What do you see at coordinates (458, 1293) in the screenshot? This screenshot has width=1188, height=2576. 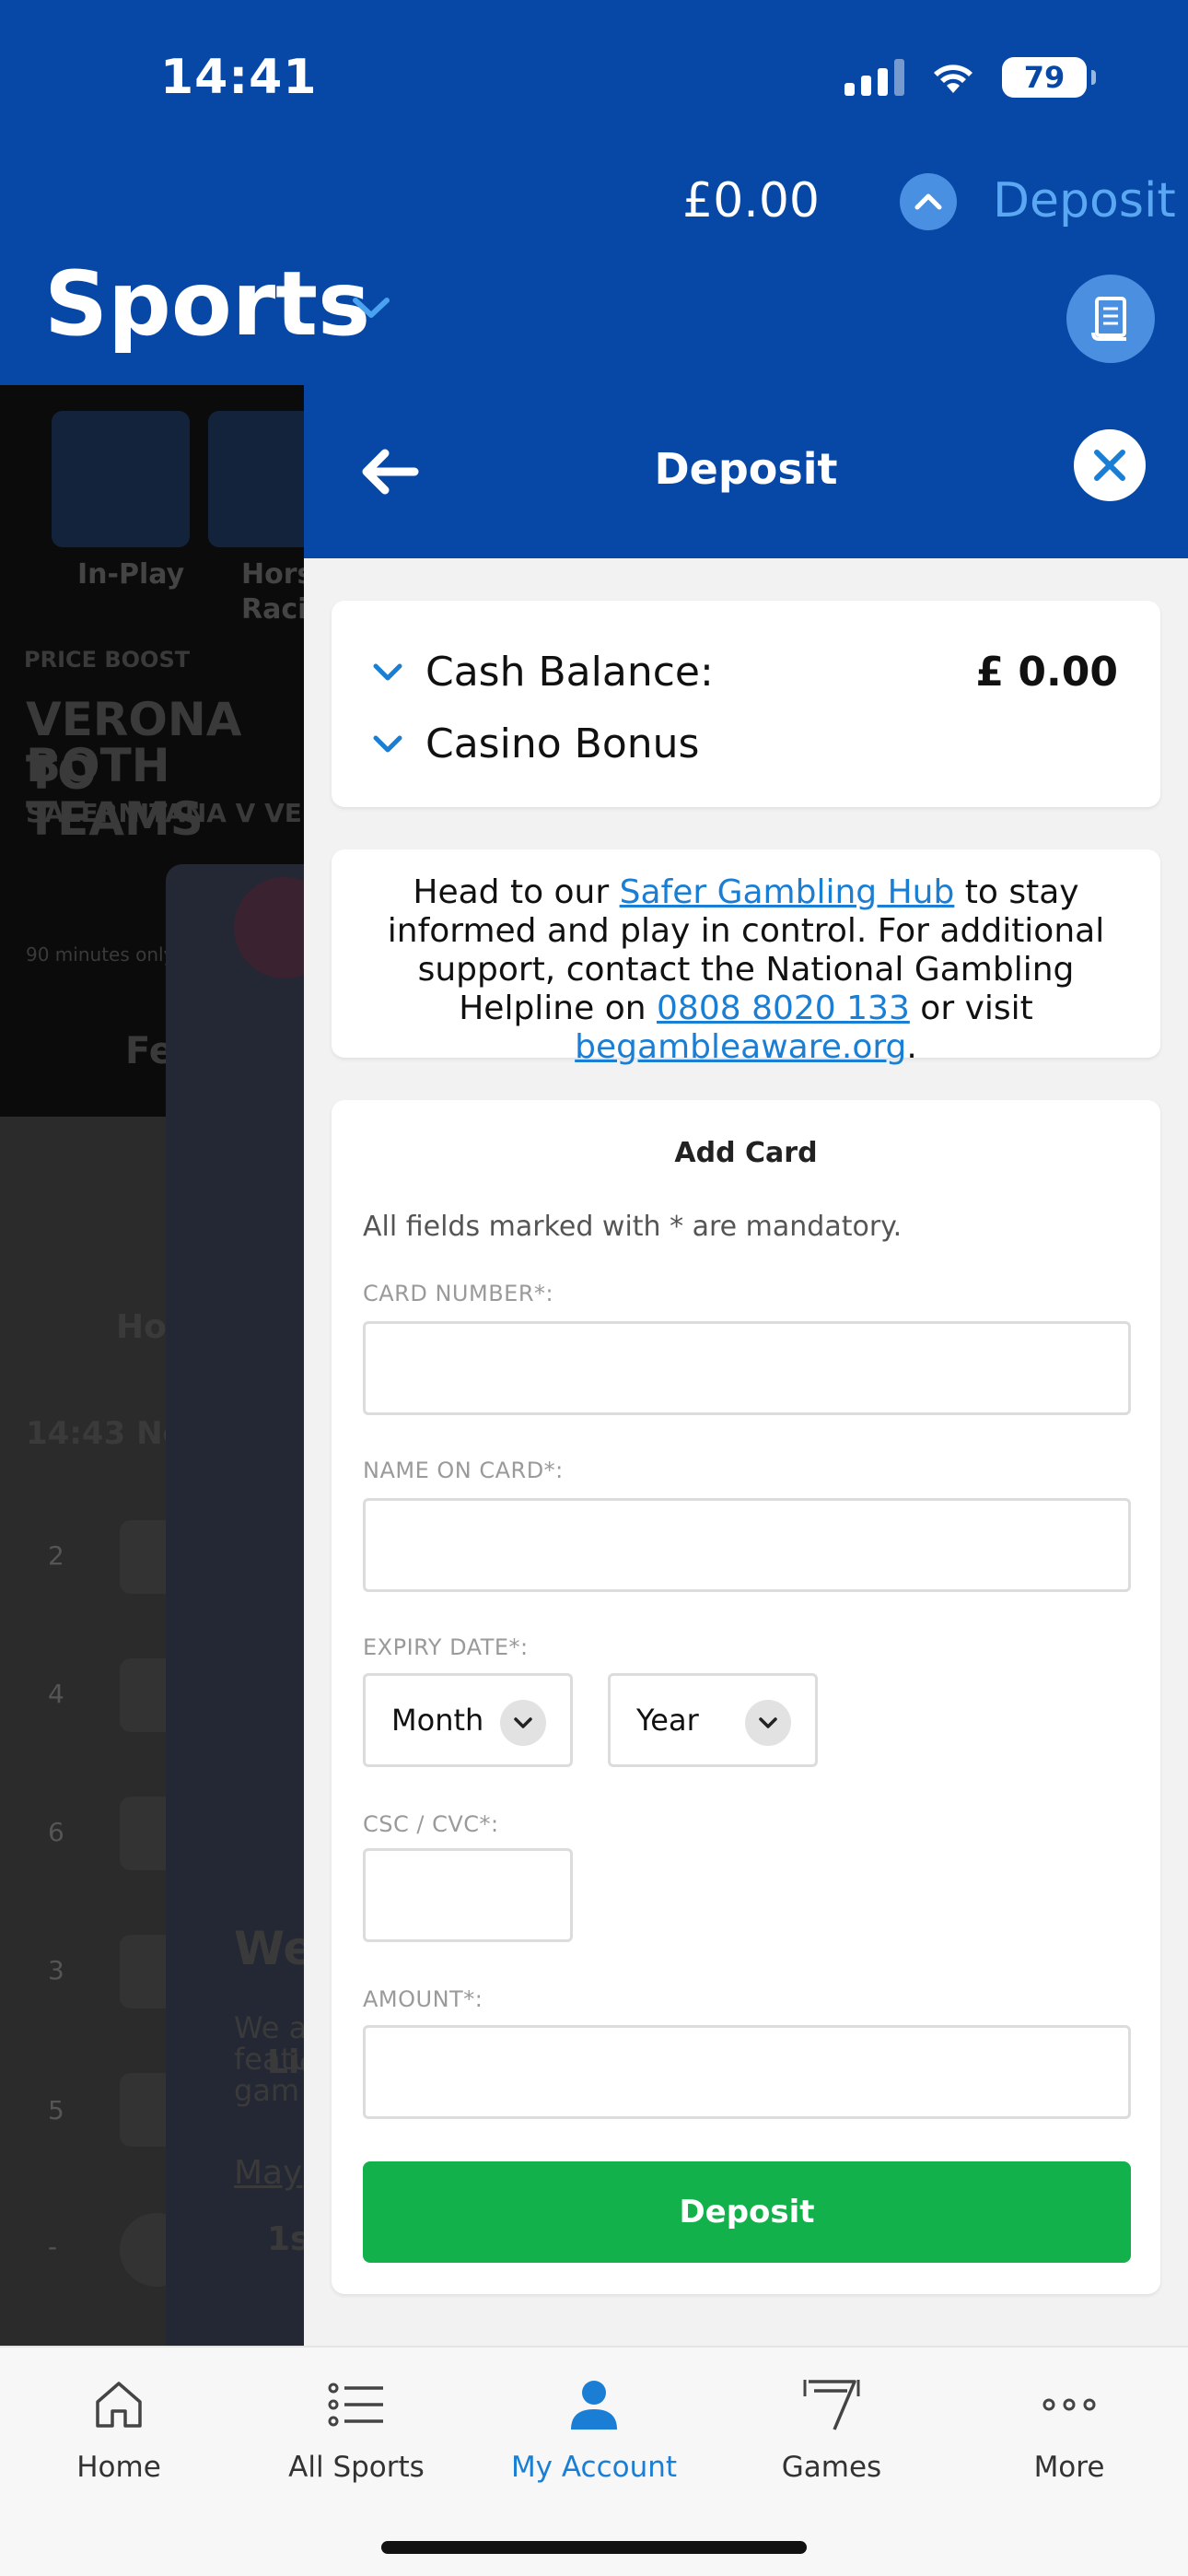 I see `card-number-label: CARD NUMBER*:` at bounding box center [458, 1293].